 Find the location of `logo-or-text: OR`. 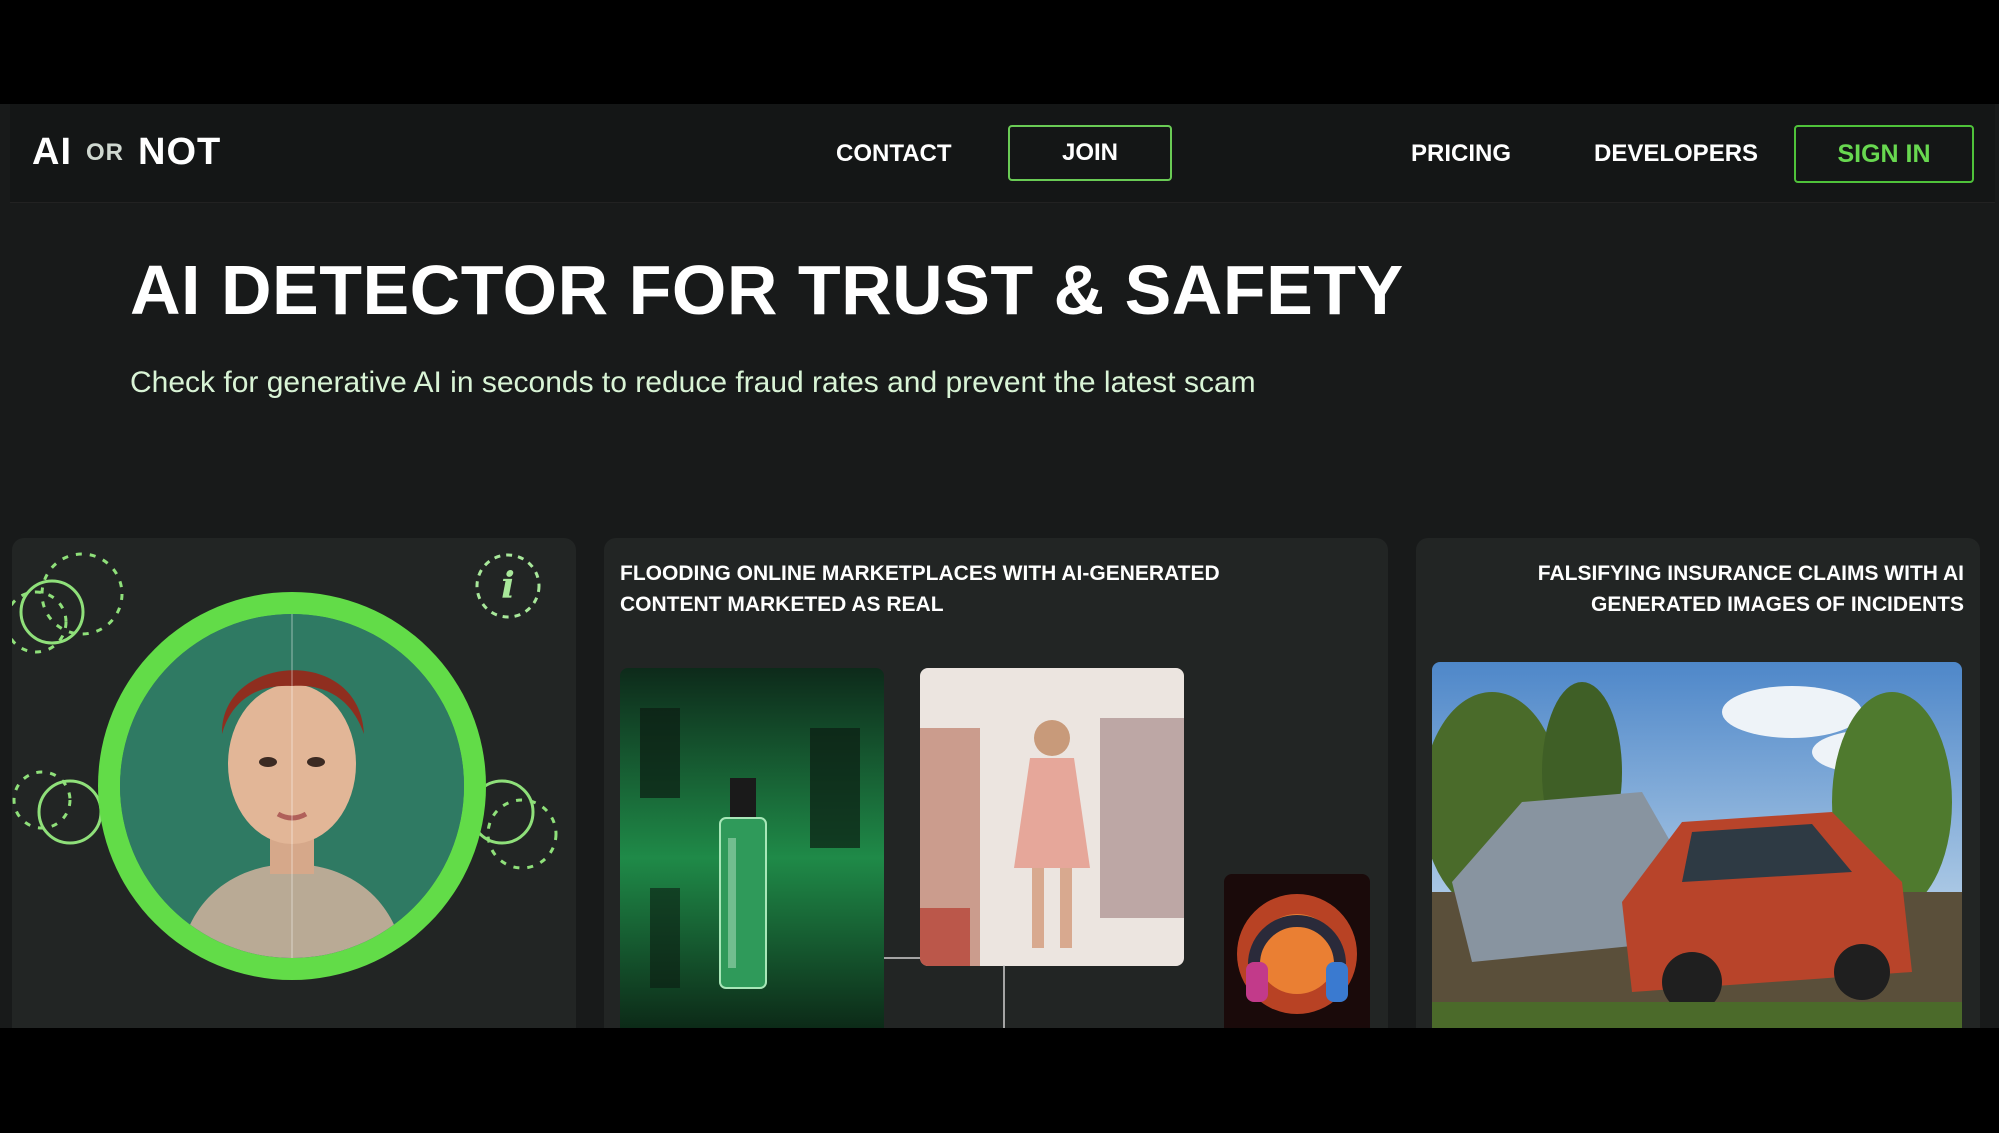

logo-or-text: OR is located at coordinates (105, 152).